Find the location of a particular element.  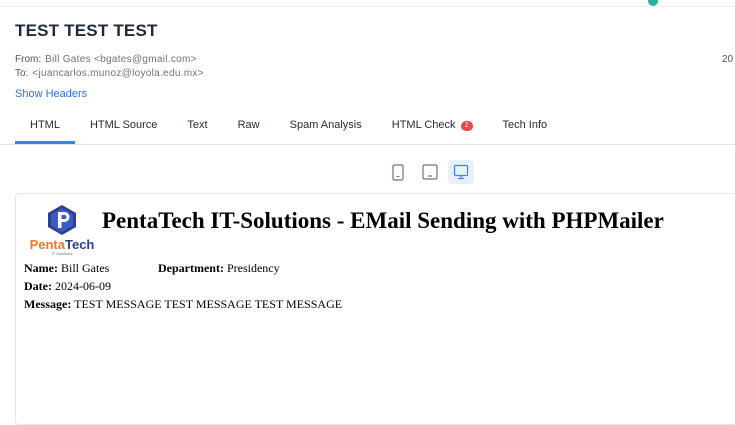

phone-view-button is located at coordinates (398, 172).